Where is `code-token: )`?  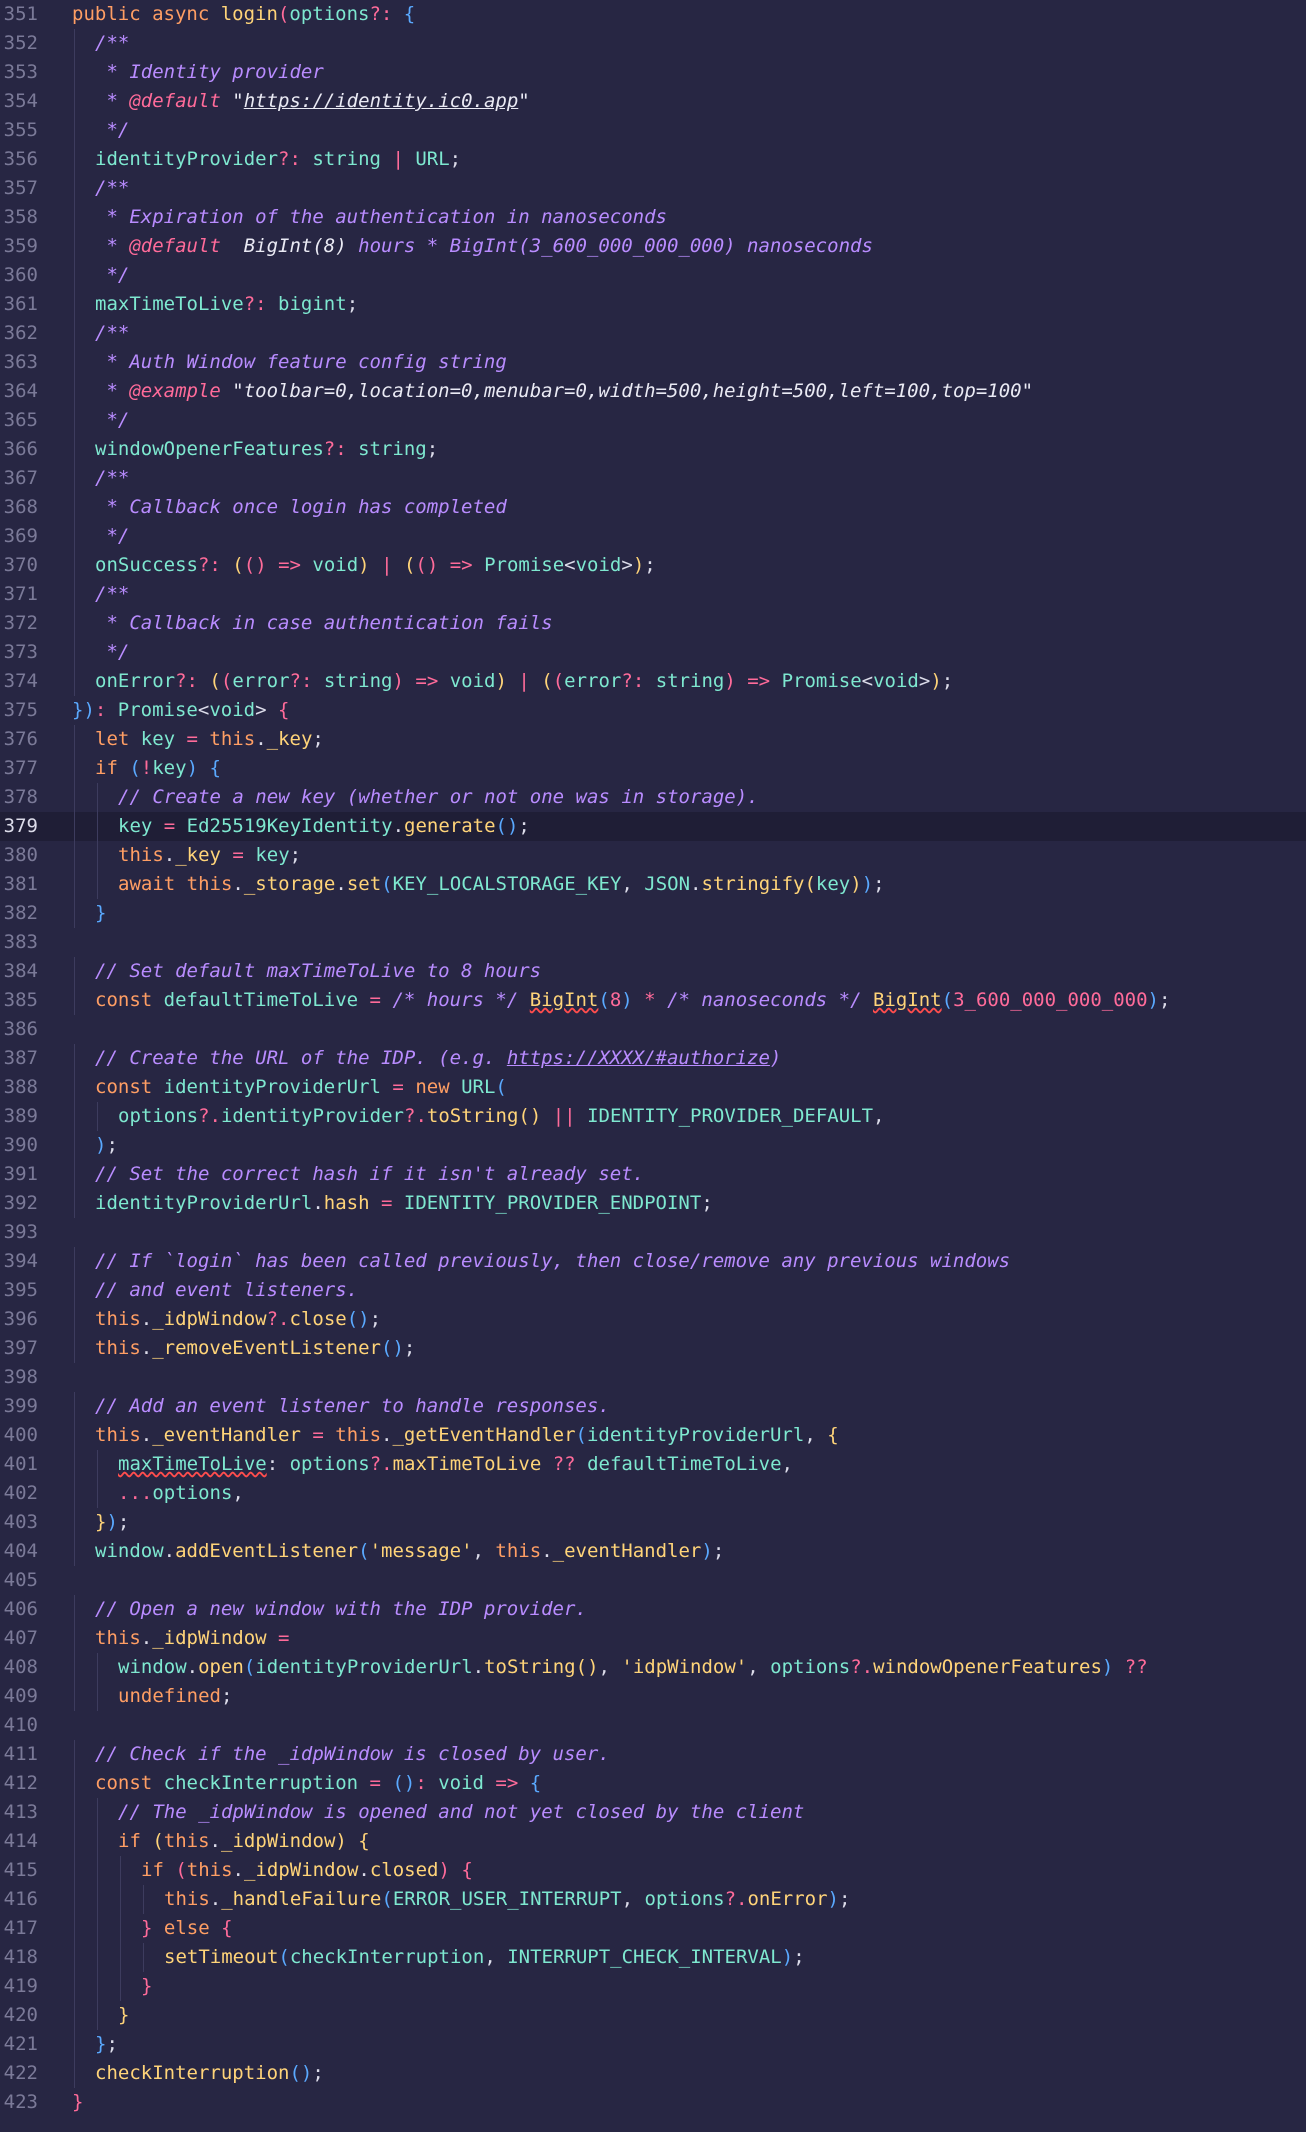
code-token: ) is located at coordinates (1107, 1667).